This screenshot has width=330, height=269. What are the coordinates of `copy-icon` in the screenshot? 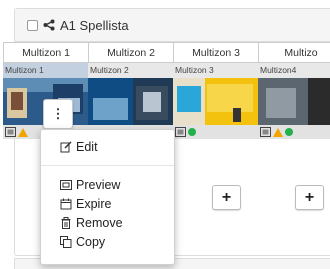 It's located at (66, 241).